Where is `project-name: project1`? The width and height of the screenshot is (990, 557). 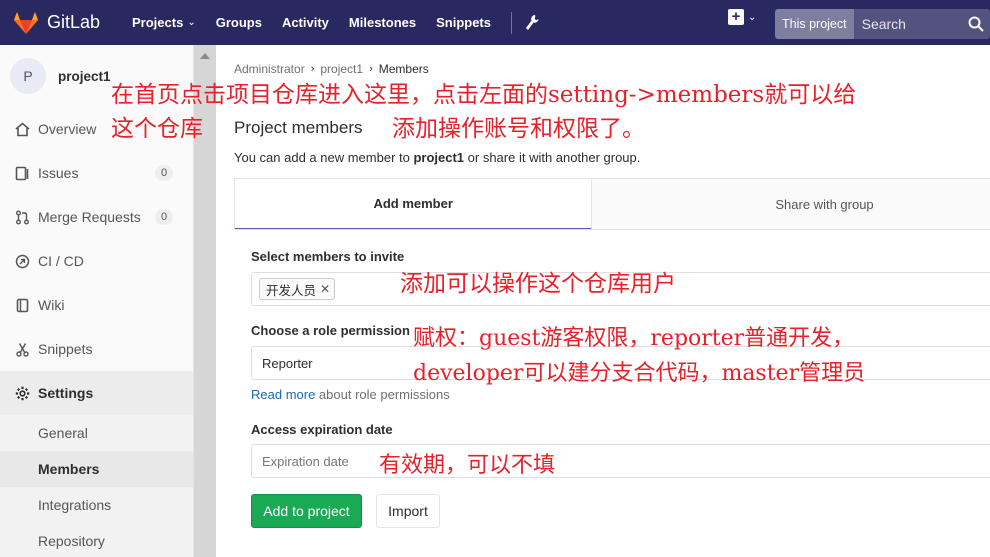
project-name: project1 is located at coordinates (84, 76).